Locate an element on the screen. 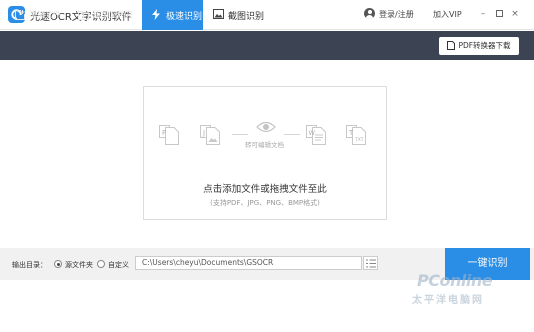  tab-label: 极速识别 is located at coordinates (184, 17).